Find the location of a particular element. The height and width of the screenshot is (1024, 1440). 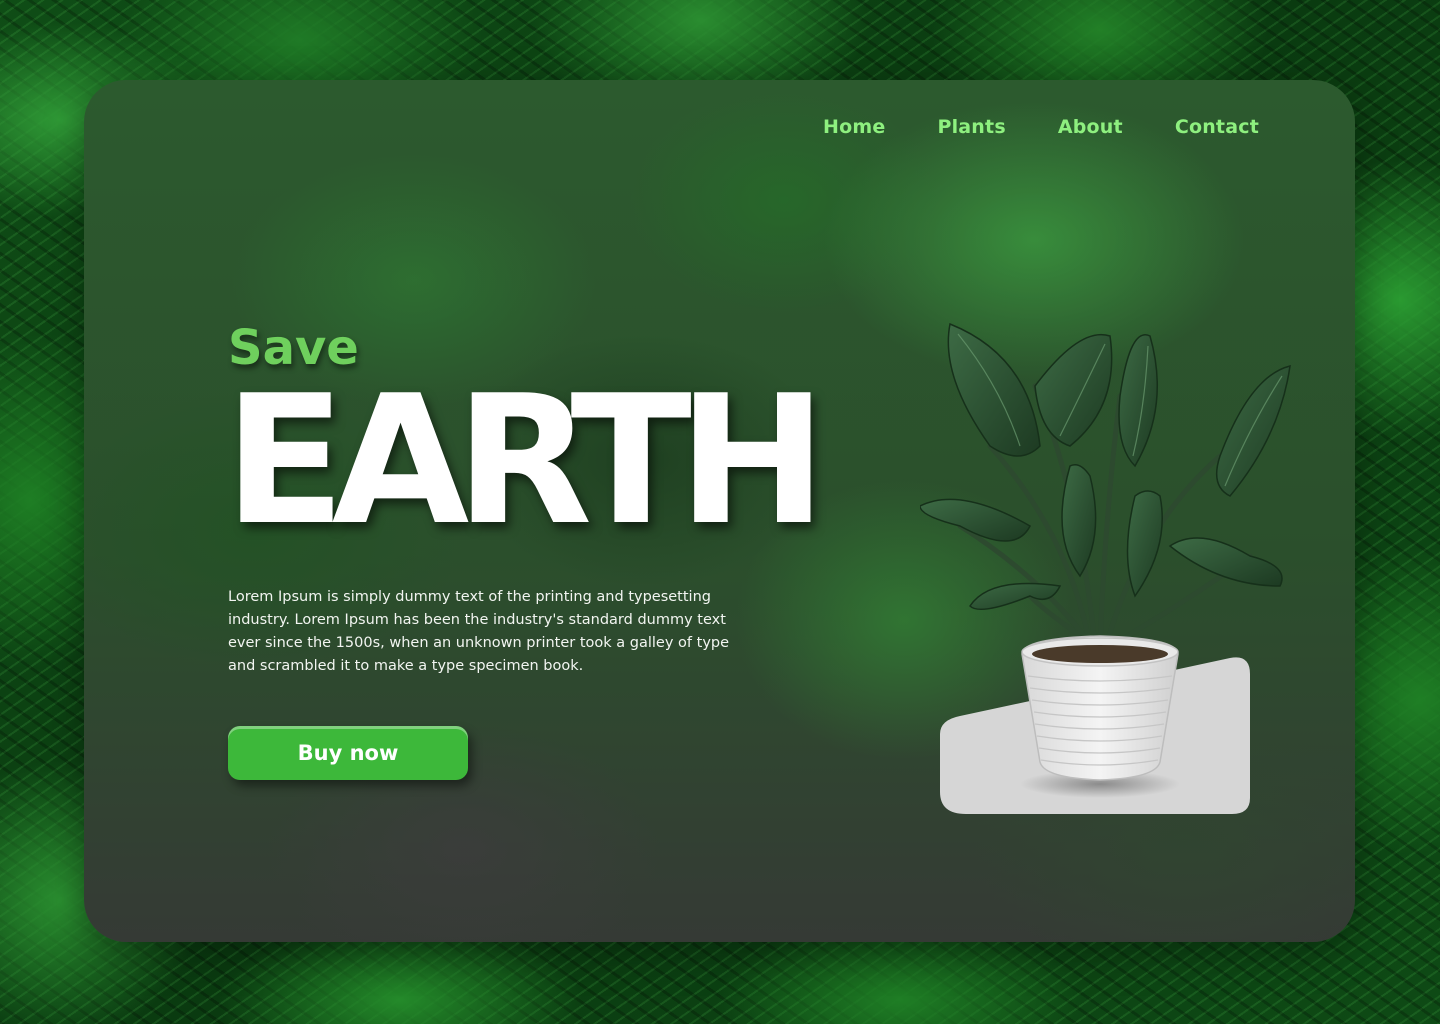

nav-link-home: Home is located at coordinates (854, 127).